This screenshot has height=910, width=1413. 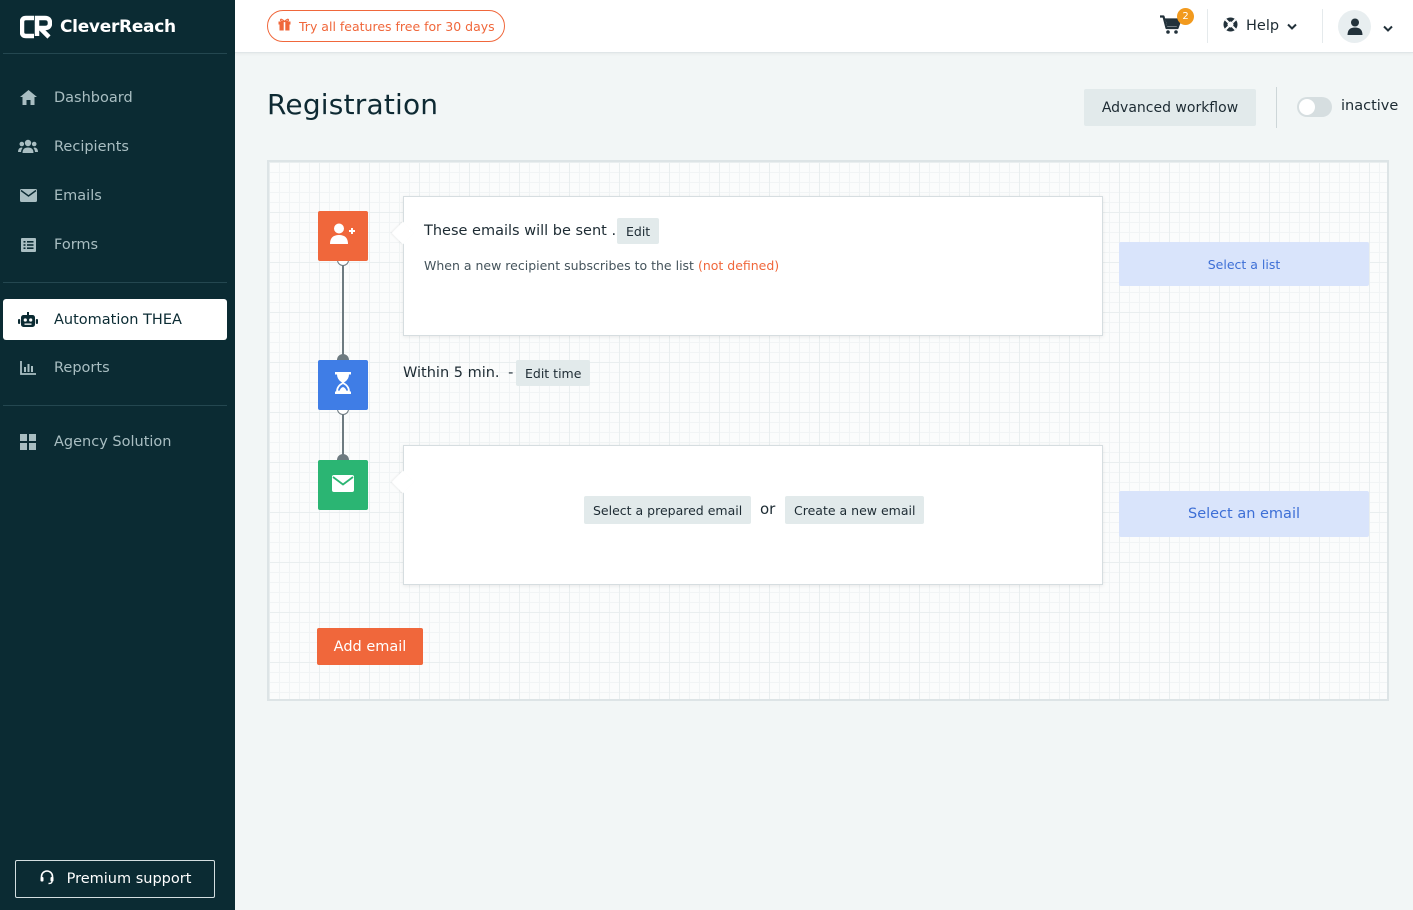 I want to click on free-trial-button: Try all features free for 30 days, so click(x=386, y=26).